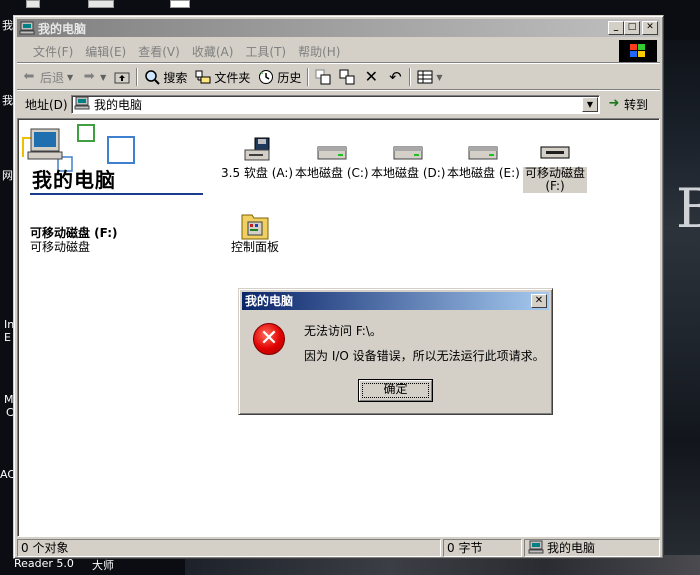 This screenshot has height=575, width=700. I want to click on undo-icon: ↶, so click(395, 77).